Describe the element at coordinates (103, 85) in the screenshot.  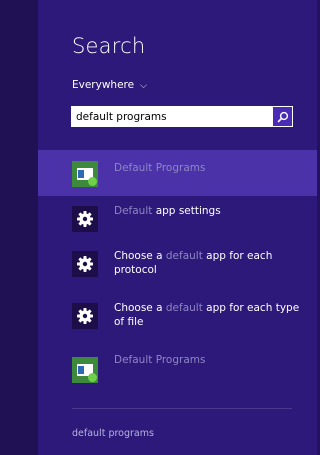
I see `scope-label: Everywhere` at that location.